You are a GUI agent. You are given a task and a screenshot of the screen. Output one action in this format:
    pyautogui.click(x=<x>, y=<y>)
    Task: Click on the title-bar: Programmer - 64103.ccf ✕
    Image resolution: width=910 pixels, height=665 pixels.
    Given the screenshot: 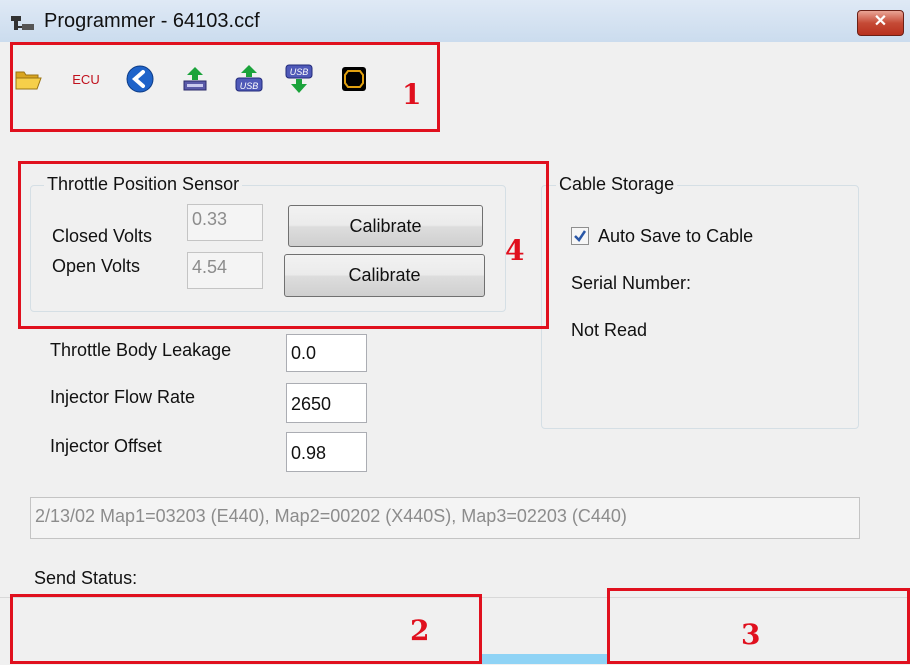 What is the action you would take?
    pyautogui.click(x=455, y=21)
    